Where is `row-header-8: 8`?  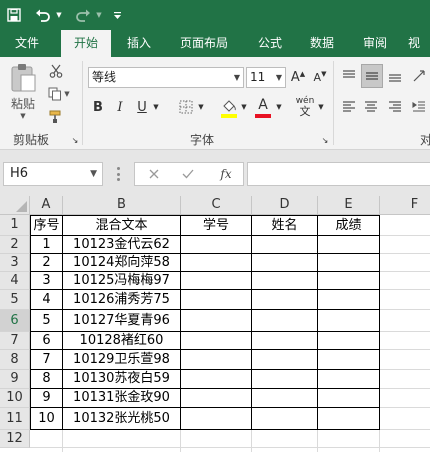 row-header-8: 8 is located at coordinates (15, 360).